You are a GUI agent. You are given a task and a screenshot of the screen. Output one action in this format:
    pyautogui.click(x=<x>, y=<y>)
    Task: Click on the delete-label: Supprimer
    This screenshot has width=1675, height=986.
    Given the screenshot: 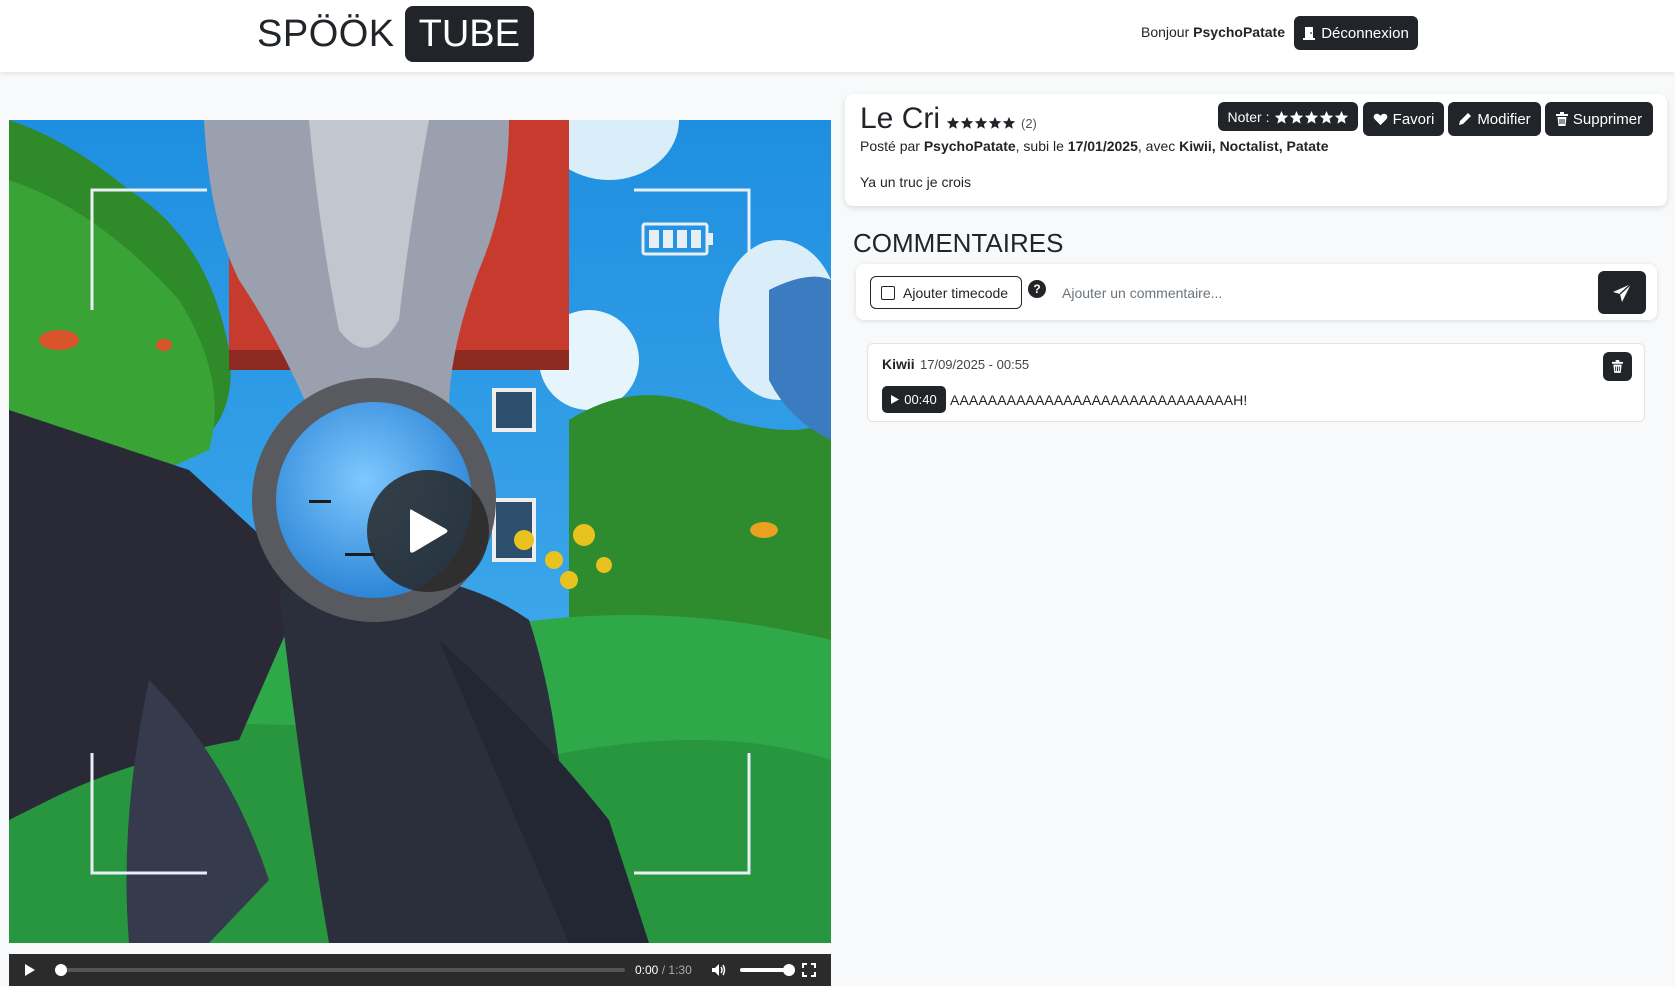 What is the action you would take?
    pyautogui.click(x=1607, y=119)
    